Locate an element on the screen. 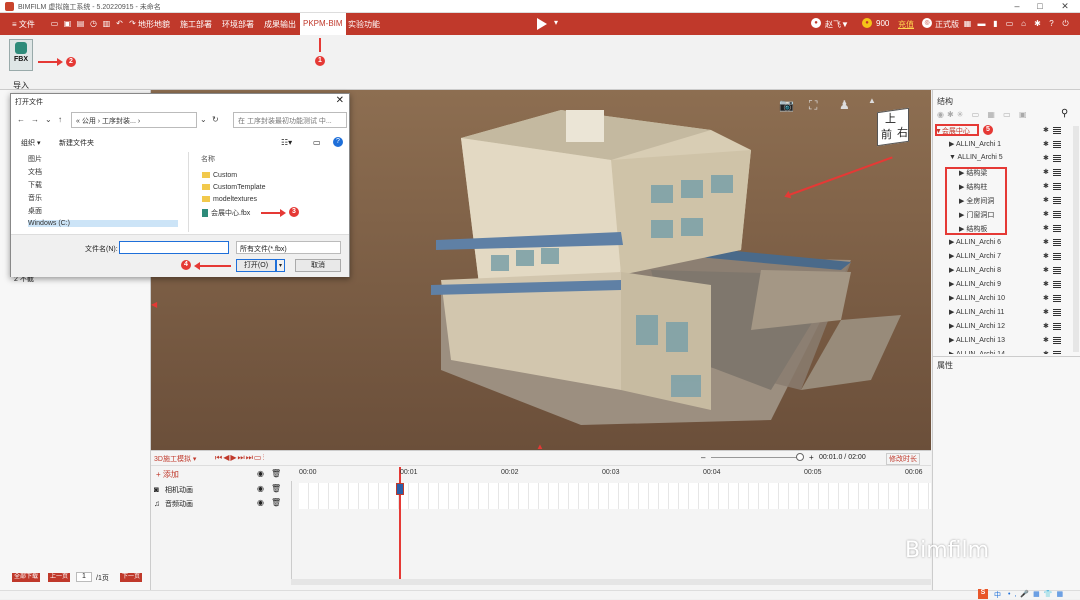 The image size is (1080, 600). time-slider-handle is located at coordinates (800, 457).